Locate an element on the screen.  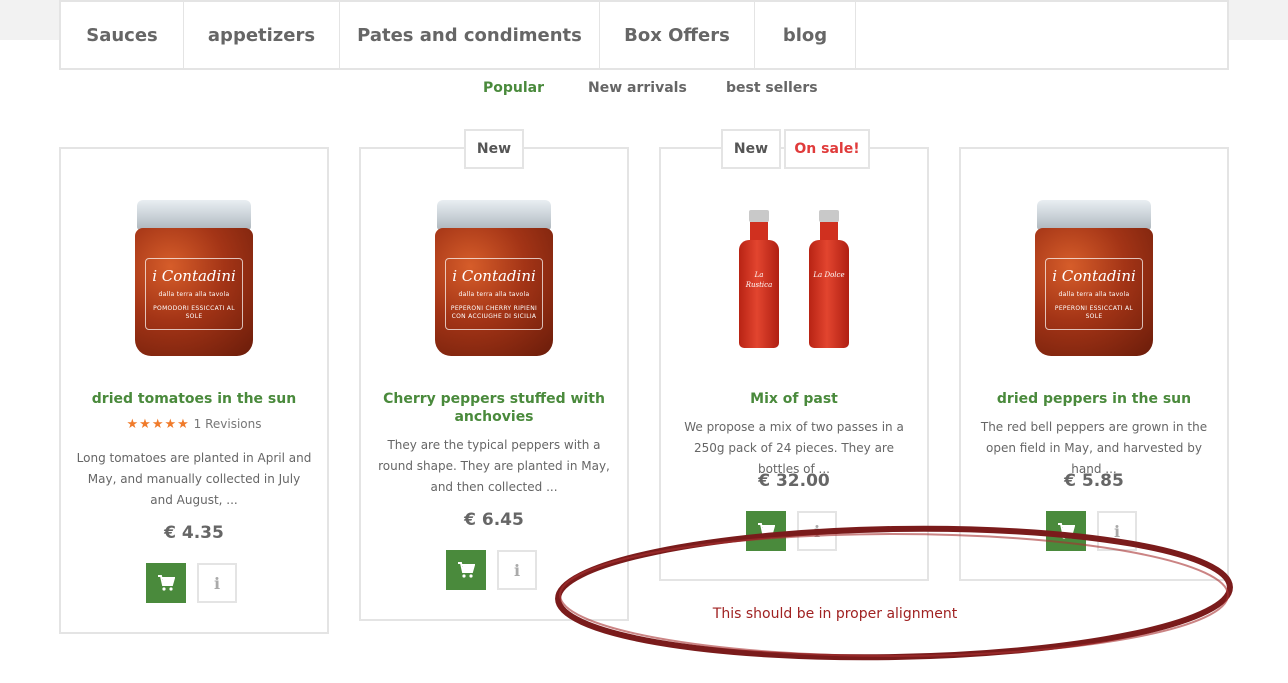
annotation-text: This should be in proper alignment is located at coordinates (835, 614).